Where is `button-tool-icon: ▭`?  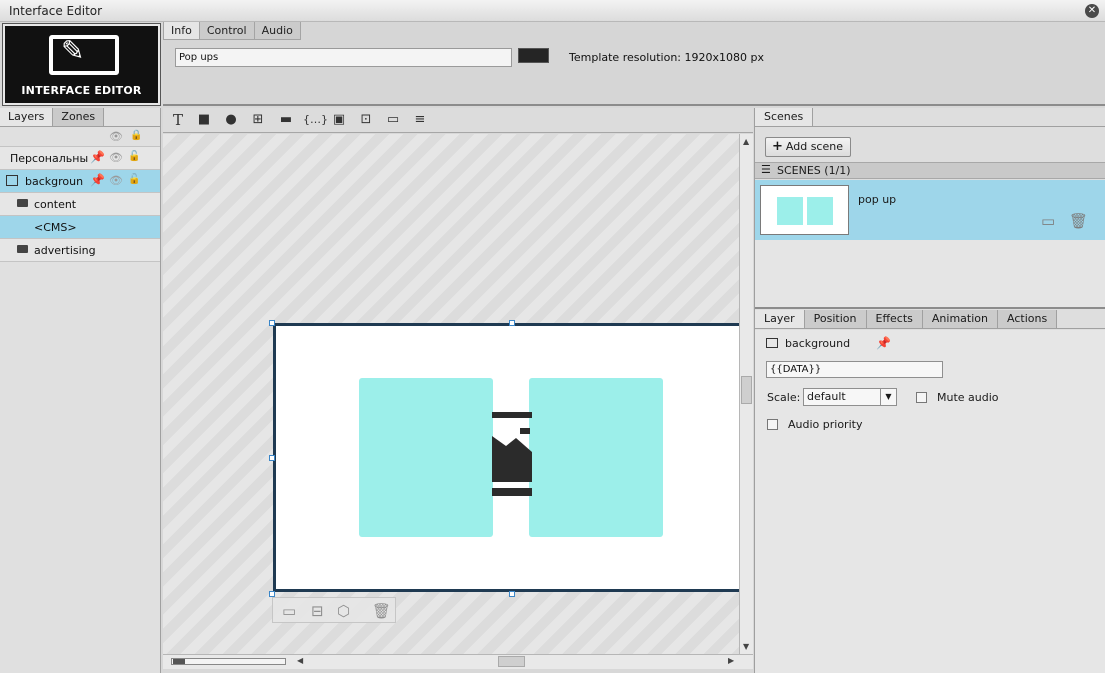
button-tool-icon: ▭ is located at coordinates (393, 120).